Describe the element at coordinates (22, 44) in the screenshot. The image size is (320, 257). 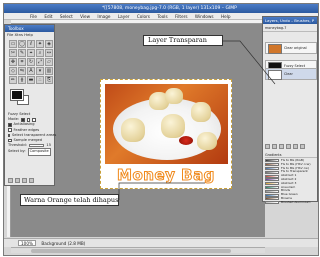
I see `ellipse-select-tool-icon: ◯` at that location.